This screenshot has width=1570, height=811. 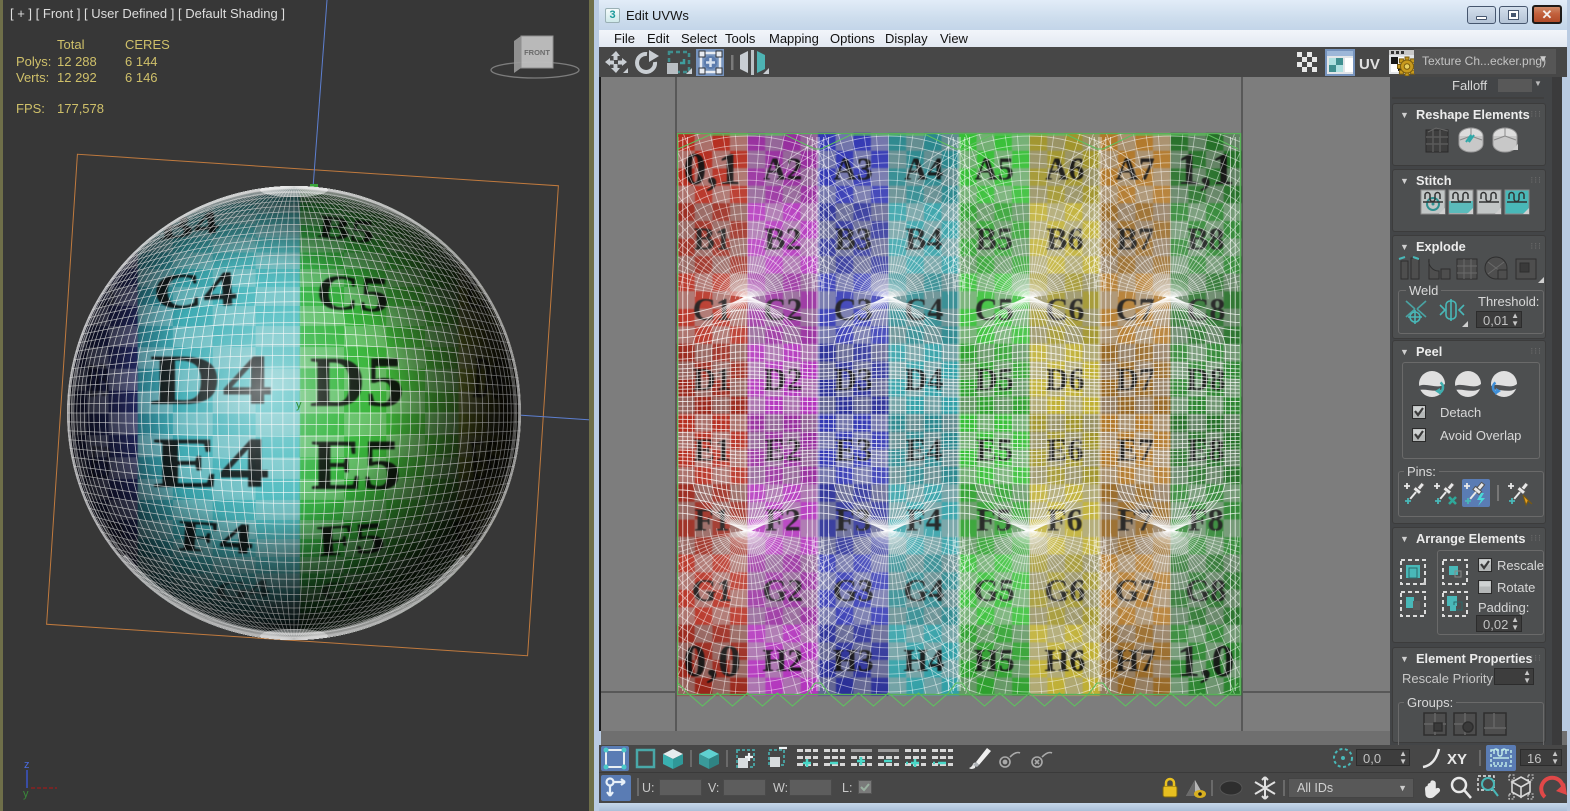 What do you see at coordinates (537, 52) in the screenshot?
I see `svg-text: FRONT` at bounding box center [537, 52].